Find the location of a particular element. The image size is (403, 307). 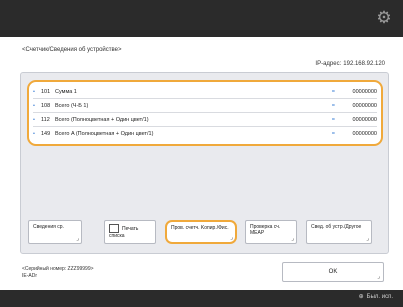

status-label: Был. исп. is located at coordinates (379, 297).